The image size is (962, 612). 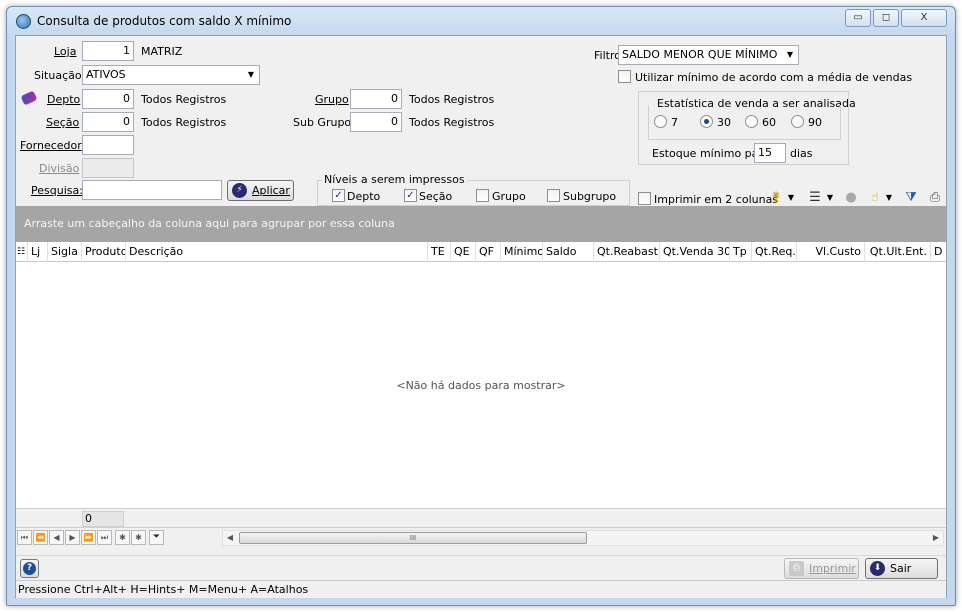 What do you see at coordinates (108, 145) in the screenshot?
I see `fornecedor-input` at bounding box center [108, 145].